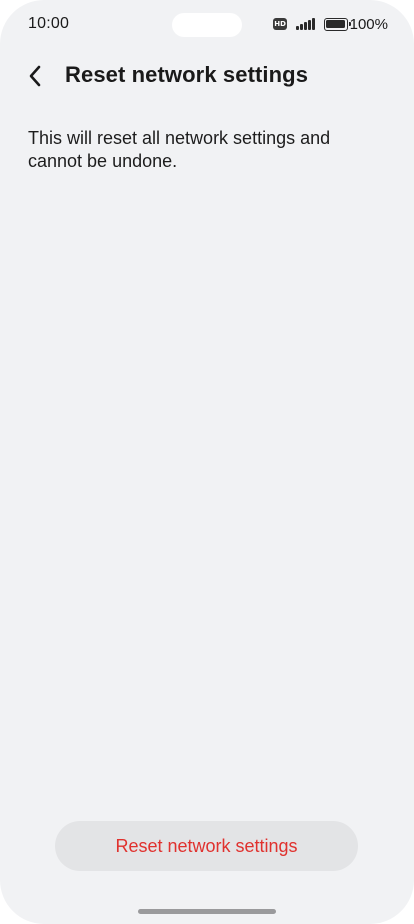 The width and height of the screenshot is (414, 924). Describe the element at coordinates (305, 24) in the screenshot. I see `signal-icon` at that location.